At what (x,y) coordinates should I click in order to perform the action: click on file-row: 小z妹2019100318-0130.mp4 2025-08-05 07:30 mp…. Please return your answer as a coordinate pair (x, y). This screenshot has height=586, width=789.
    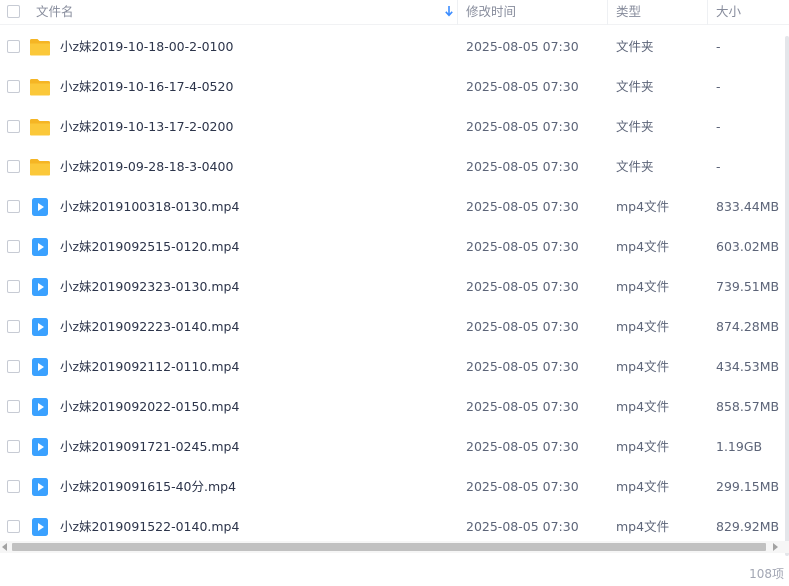
    Looking at the image, I should click on (392, 206).